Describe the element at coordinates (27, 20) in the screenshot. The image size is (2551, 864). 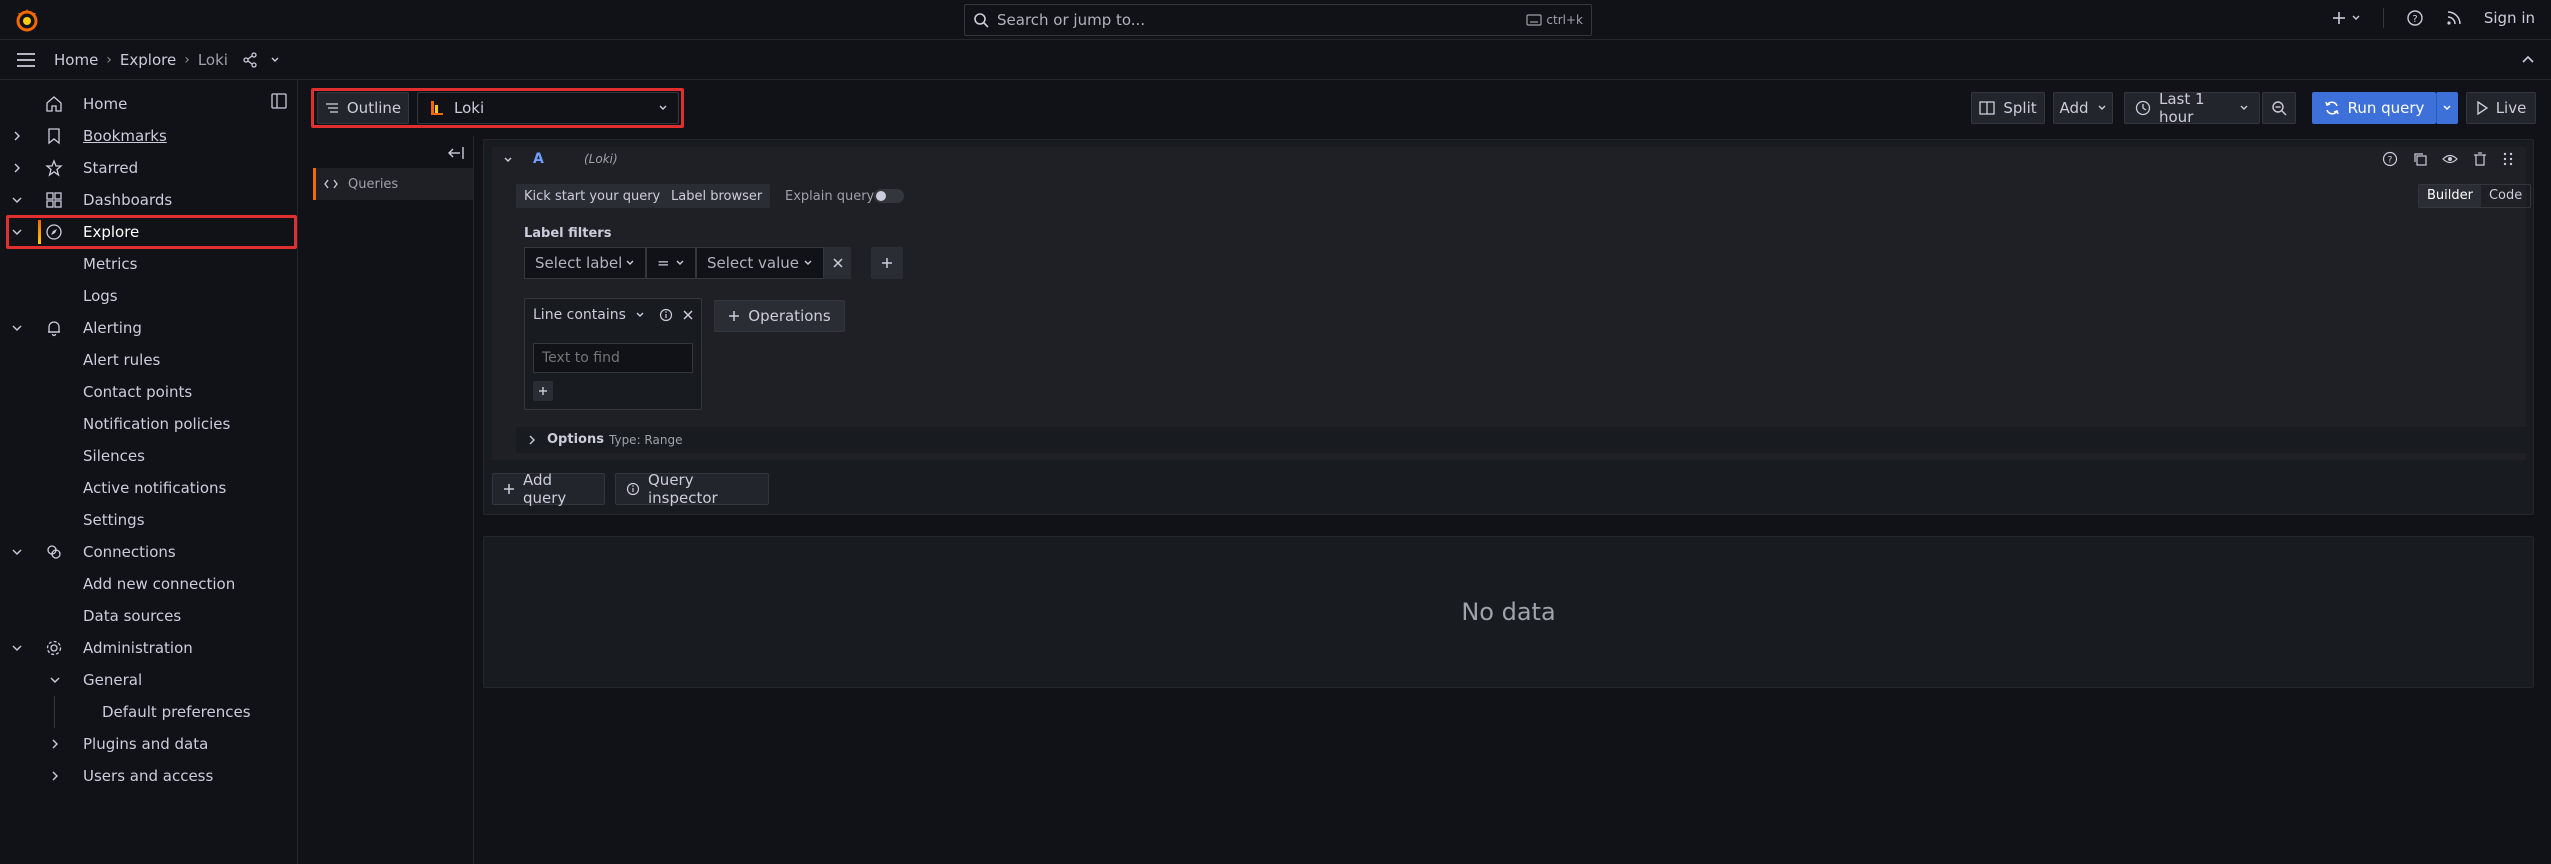
I see `grafana-logo-icon` at that location.